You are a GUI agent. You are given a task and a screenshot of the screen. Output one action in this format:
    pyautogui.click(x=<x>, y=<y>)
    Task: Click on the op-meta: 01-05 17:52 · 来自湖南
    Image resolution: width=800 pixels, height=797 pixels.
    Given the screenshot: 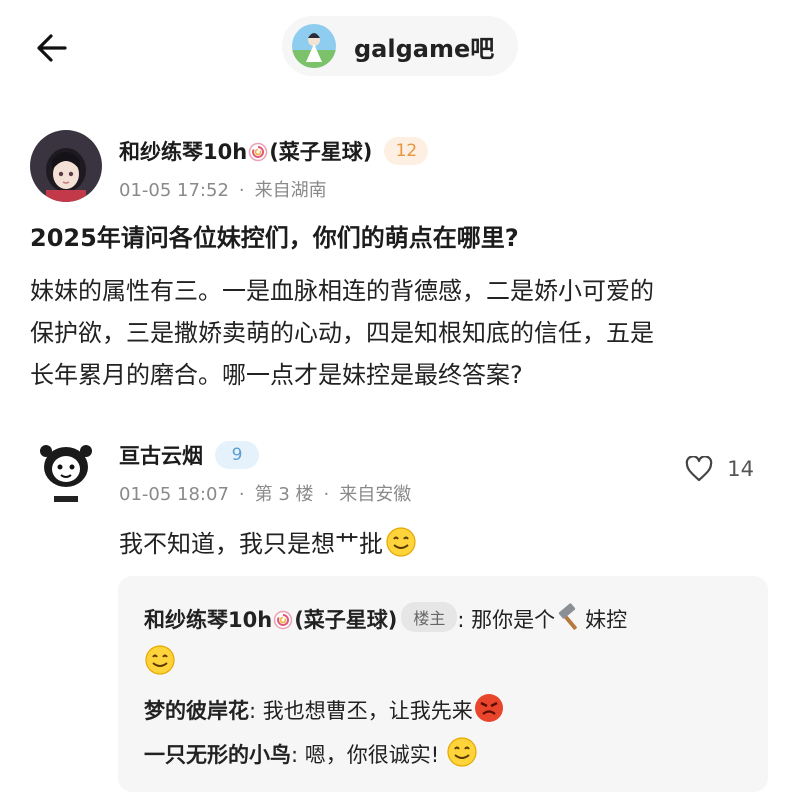 What is the action you would take?
    pyautogui.click(x=223, y=190)
    